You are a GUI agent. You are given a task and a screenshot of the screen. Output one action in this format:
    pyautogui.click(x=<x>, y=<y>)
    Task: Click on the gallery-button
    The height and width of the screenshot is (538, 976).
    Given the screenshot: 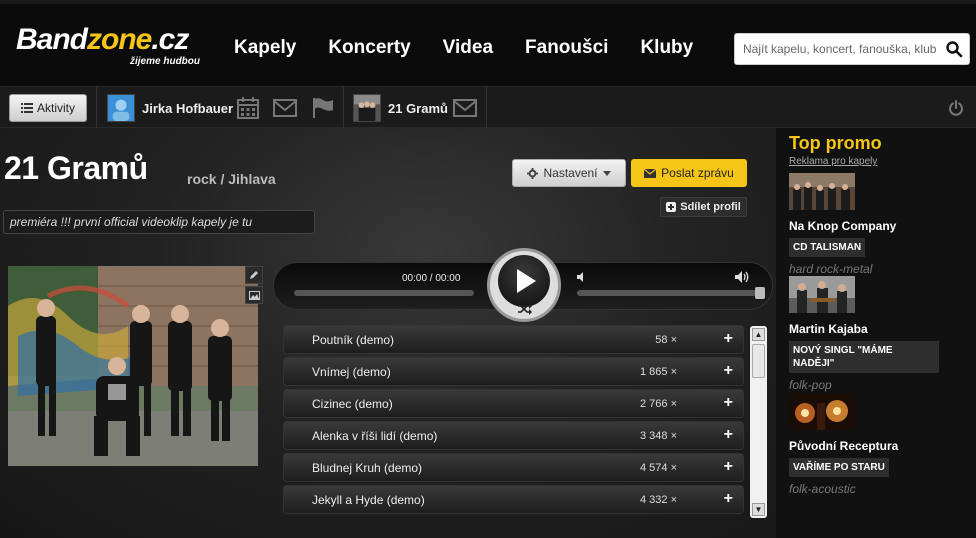 What is the action you would take?
    pyautogui.click(x=254, y=295)
    